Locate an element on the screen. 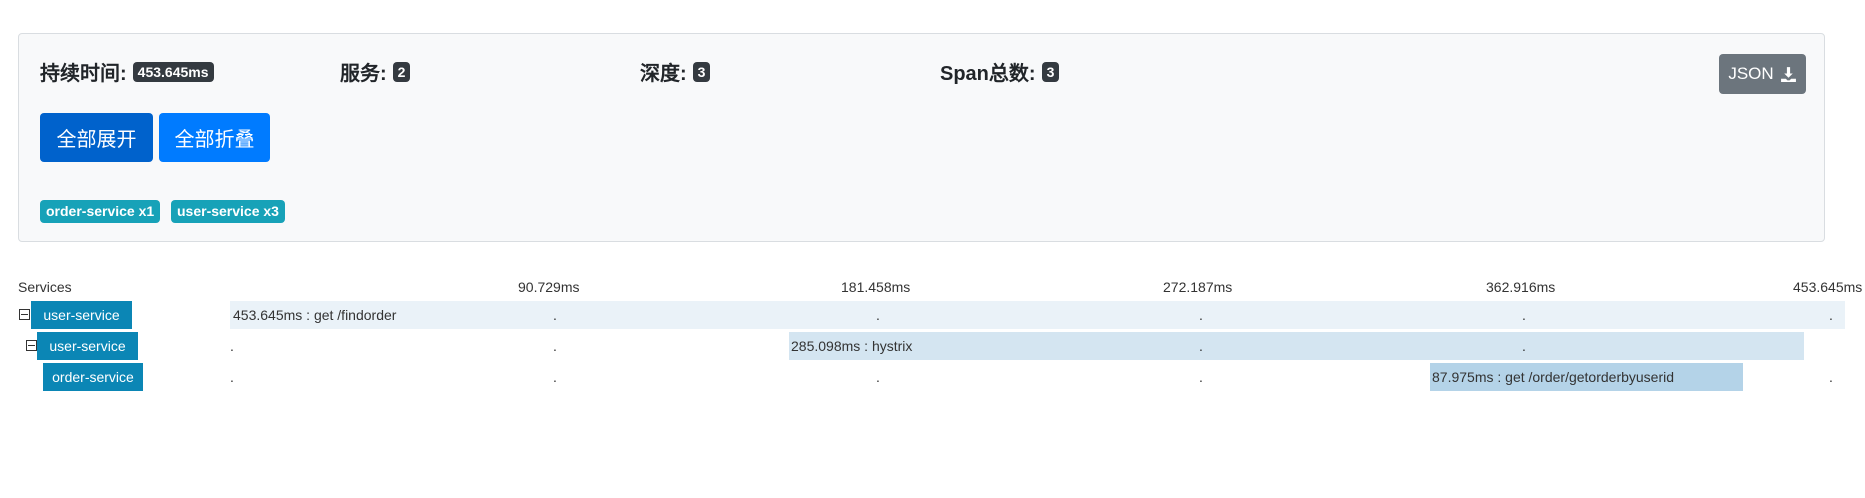 This screenshot has height=498, width=1865. services-column-header: Services is located at coordinates (45, 287).